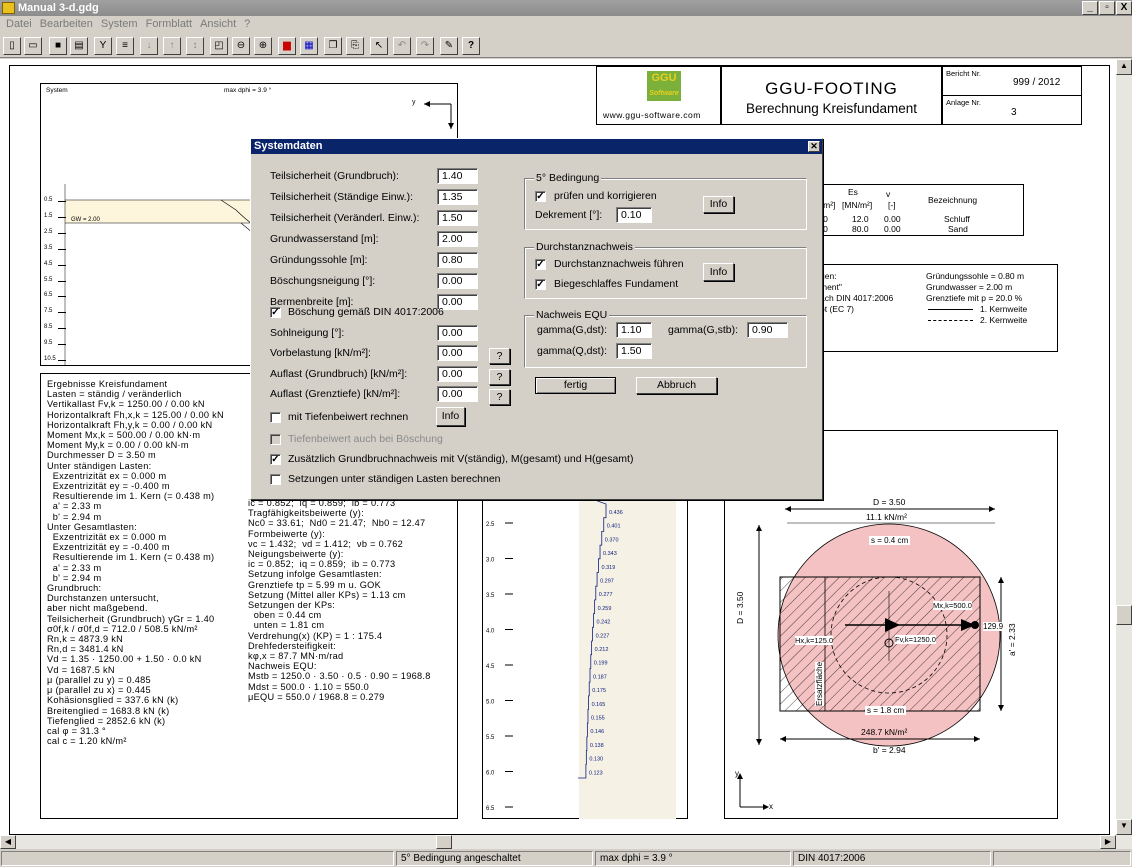 The height and width of the screenshot is (867, 1132). I want to click on zusaetzlich-checkbox: ✓, so click(275, 459).